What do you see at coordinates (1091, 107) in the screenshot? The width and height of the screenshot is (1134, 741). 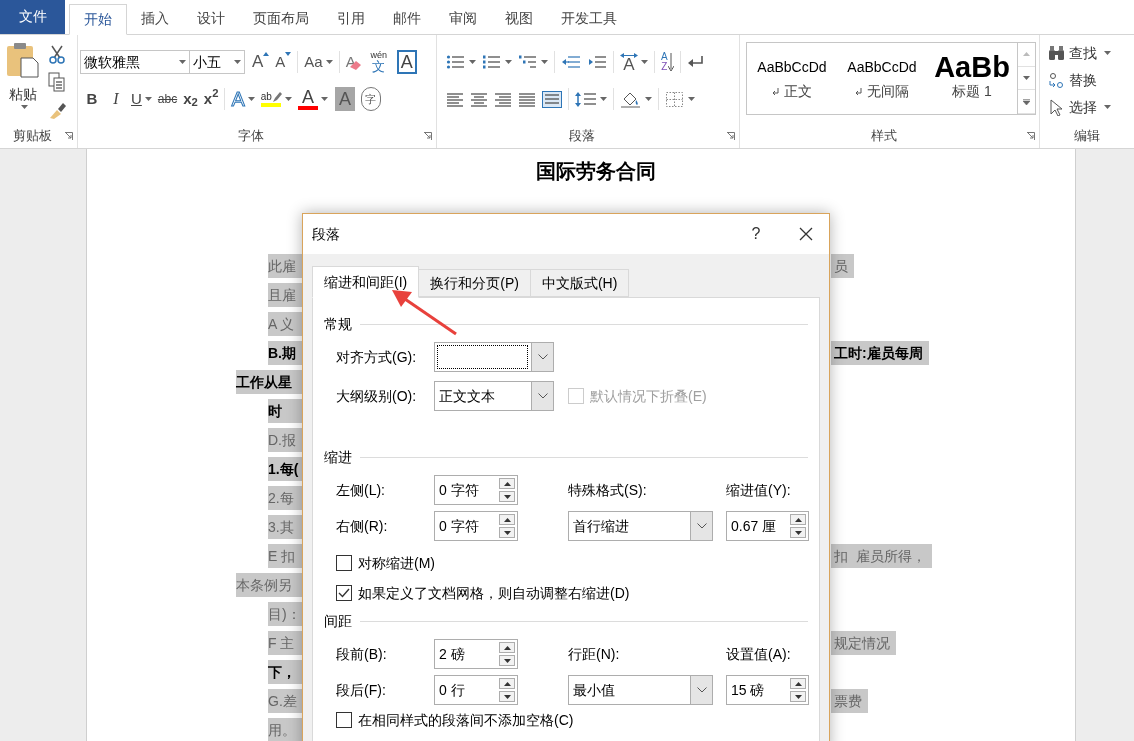 I see `select-button: 选择` at bounding box center [1091, 107].